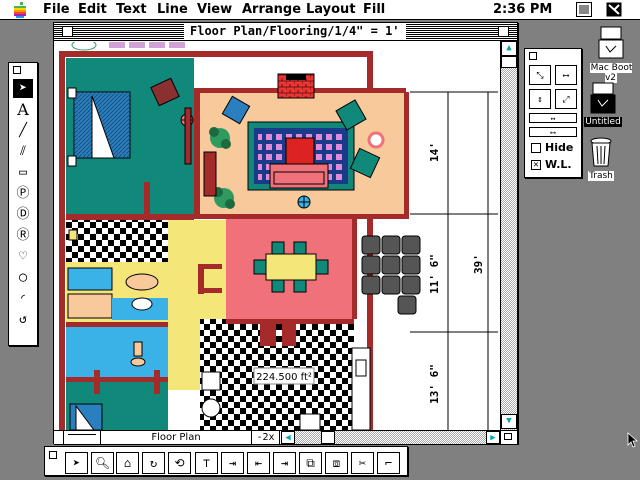  I want to click on group-tool-icon: ⧉, so click(310, 463).